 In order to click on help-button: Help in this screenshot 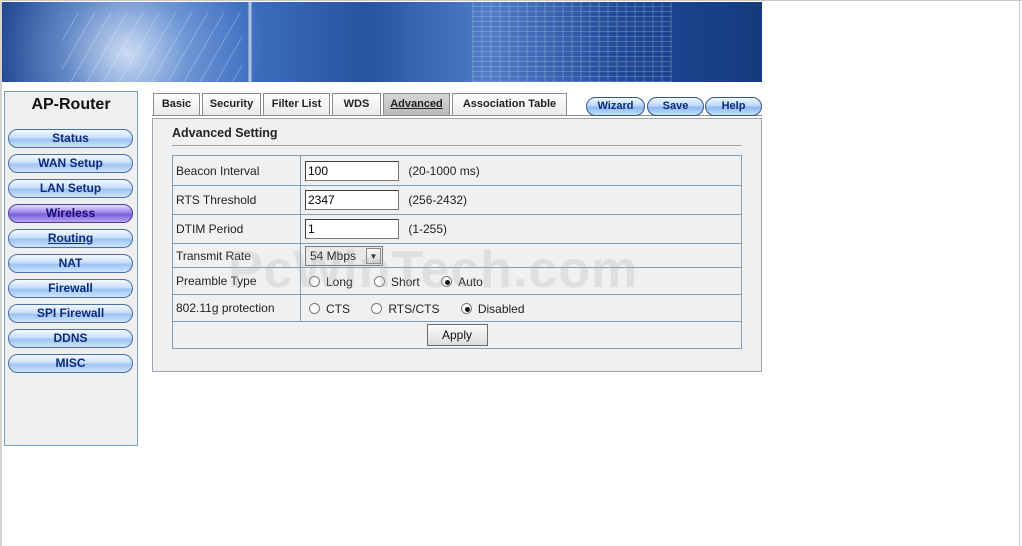, I will do `click(733, 106)`.